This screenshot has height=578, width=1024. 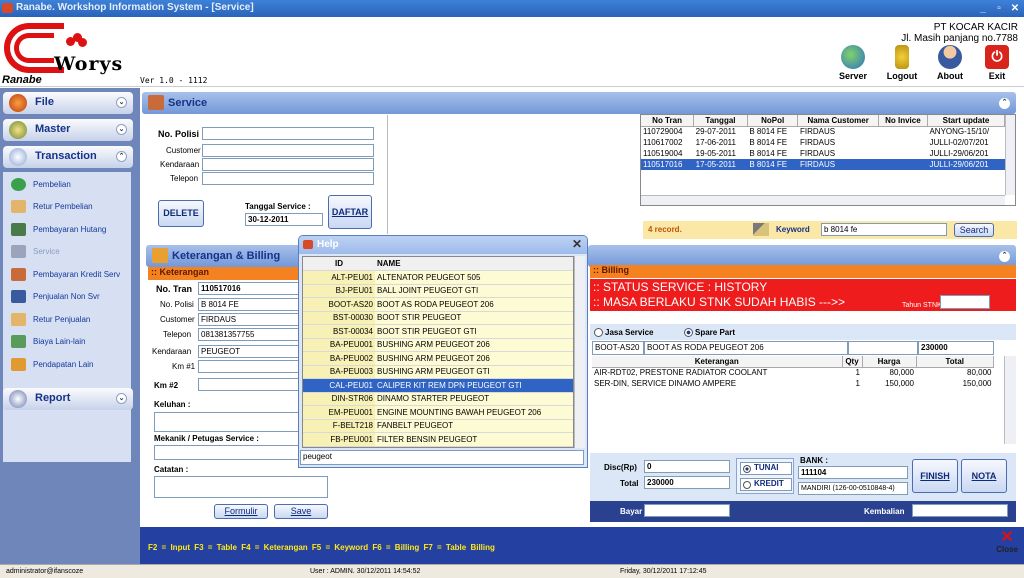 I want to click on tunai-option: TUNAI, so click(x=766, y=468).